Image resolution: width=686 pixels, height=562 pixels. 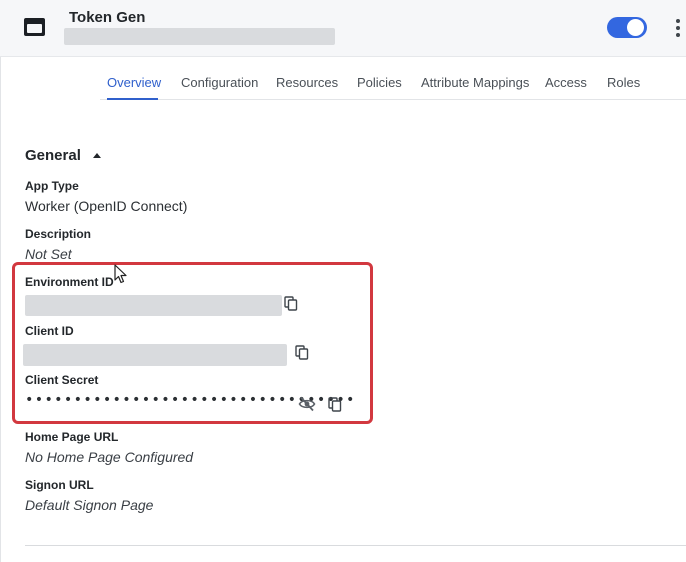 I want to click on description-label: Description, so click(x=58, y=234).